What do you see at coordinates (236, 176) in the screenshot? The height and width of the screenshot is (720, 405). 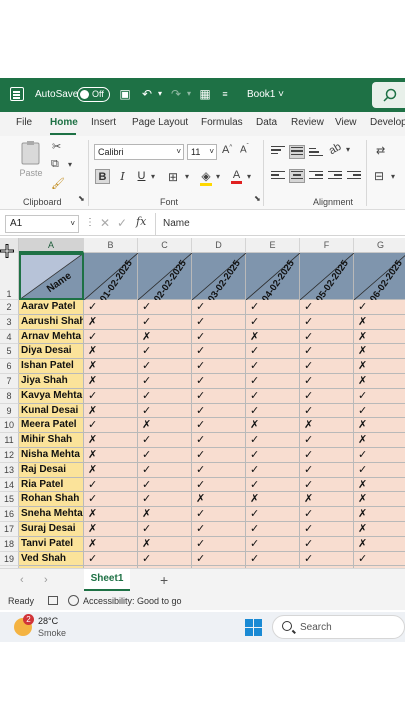 I see `font-color-icon: A` at bounding box center [236, 176].